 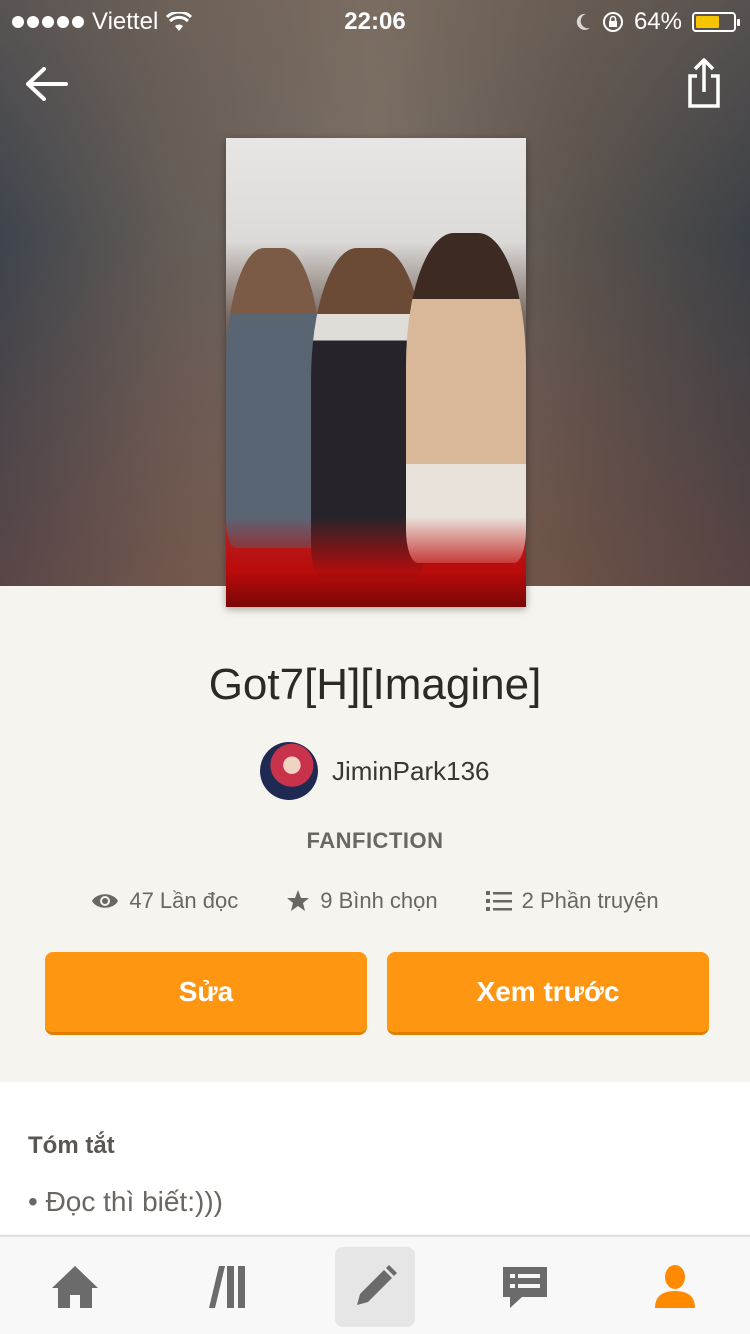 I want to click on share-icon, so click(x=704, y=83).